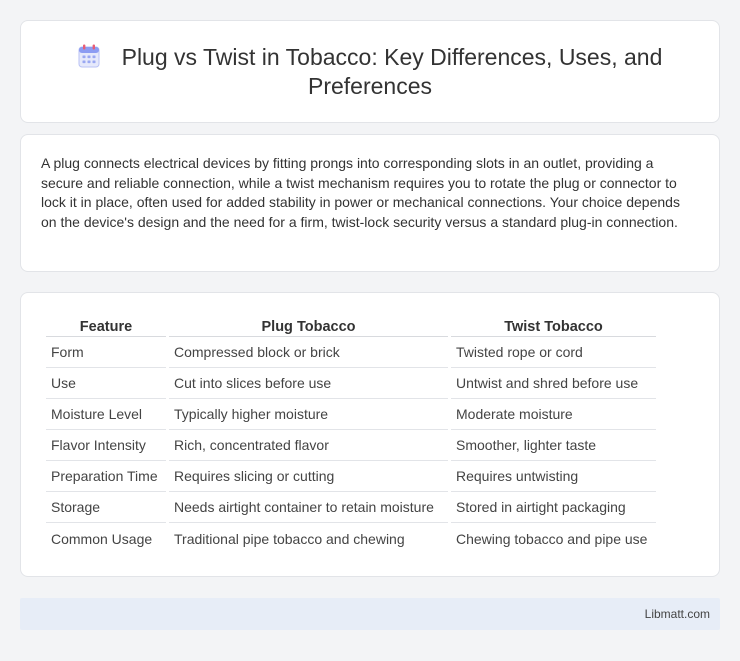 The width and height of the screenshot is (740, 661). I want to click on header-feature: Feature, so click(106, 327).